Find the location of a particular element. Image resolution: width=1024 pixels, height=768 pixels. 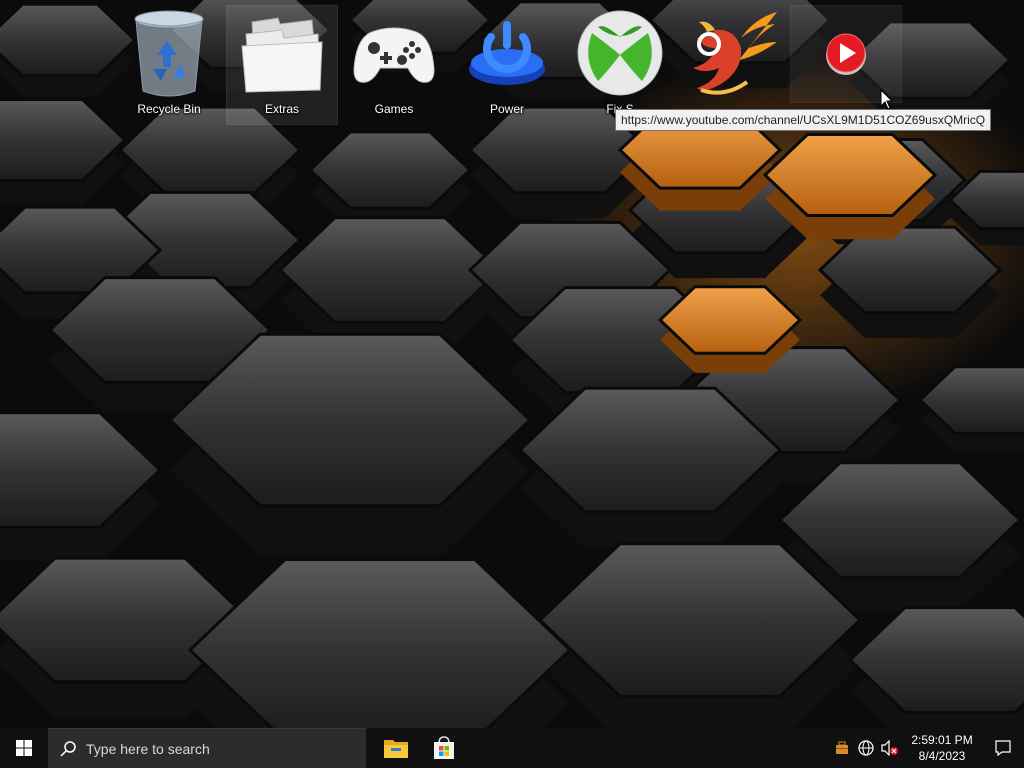

briefcase-icon is located at coordinates (842, 747).